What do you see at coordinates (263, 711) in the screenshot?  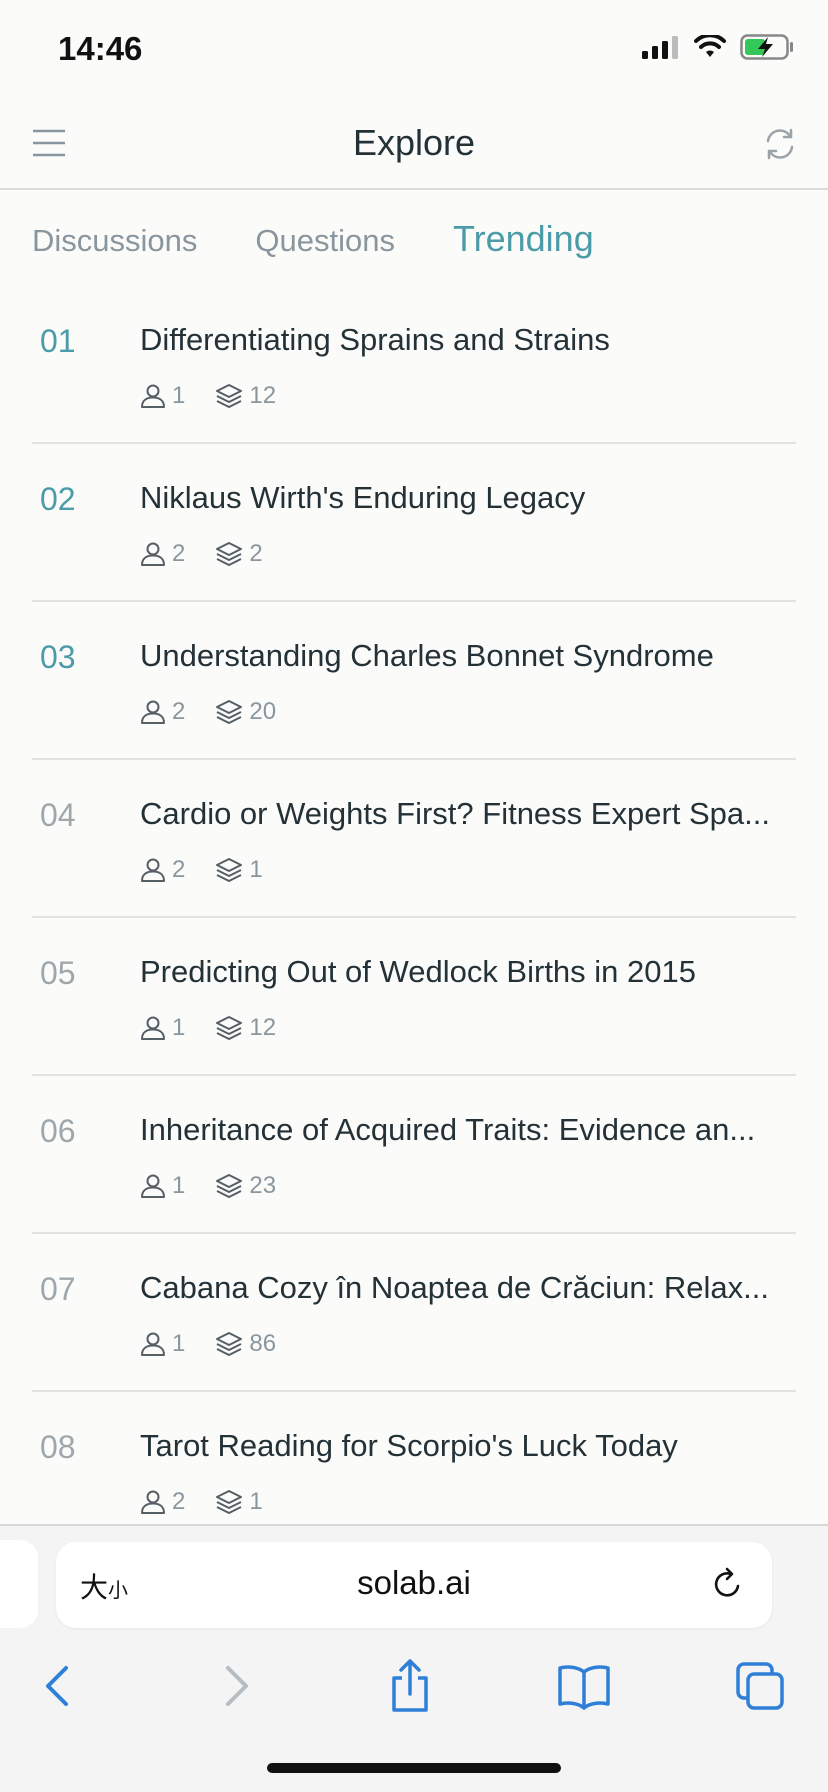 I see `message-count: 20` at bounding box center [263, 711].